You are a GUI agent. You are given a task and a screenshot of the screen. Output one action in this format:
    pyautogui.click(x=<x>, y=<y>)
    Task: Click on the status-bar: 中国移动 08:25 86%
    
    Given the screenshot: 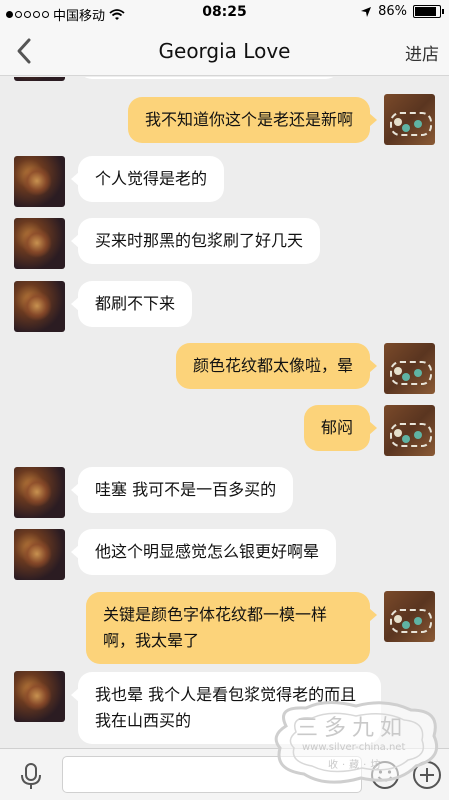 What is the action you would take?
    pyautogui.click(x=224, y=13)
    